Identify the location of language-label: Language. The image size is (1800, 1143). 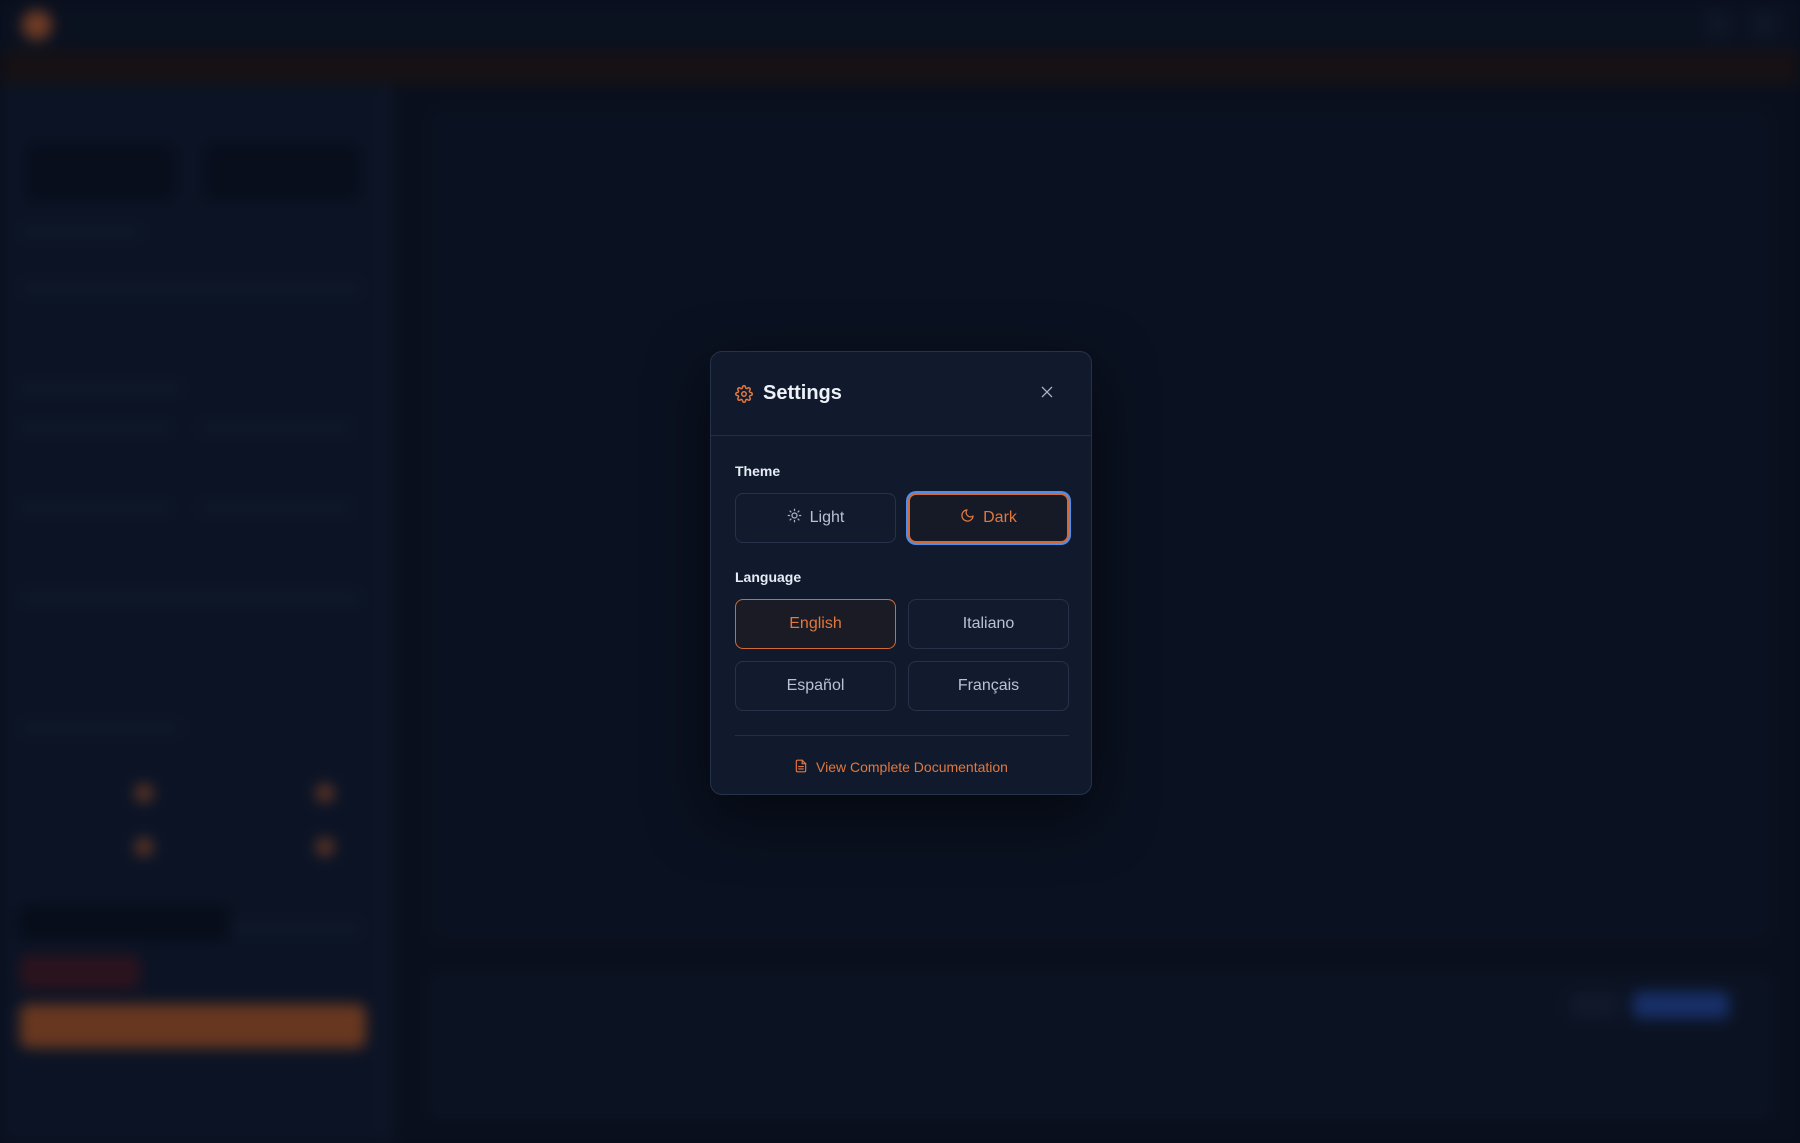
(768, 577).